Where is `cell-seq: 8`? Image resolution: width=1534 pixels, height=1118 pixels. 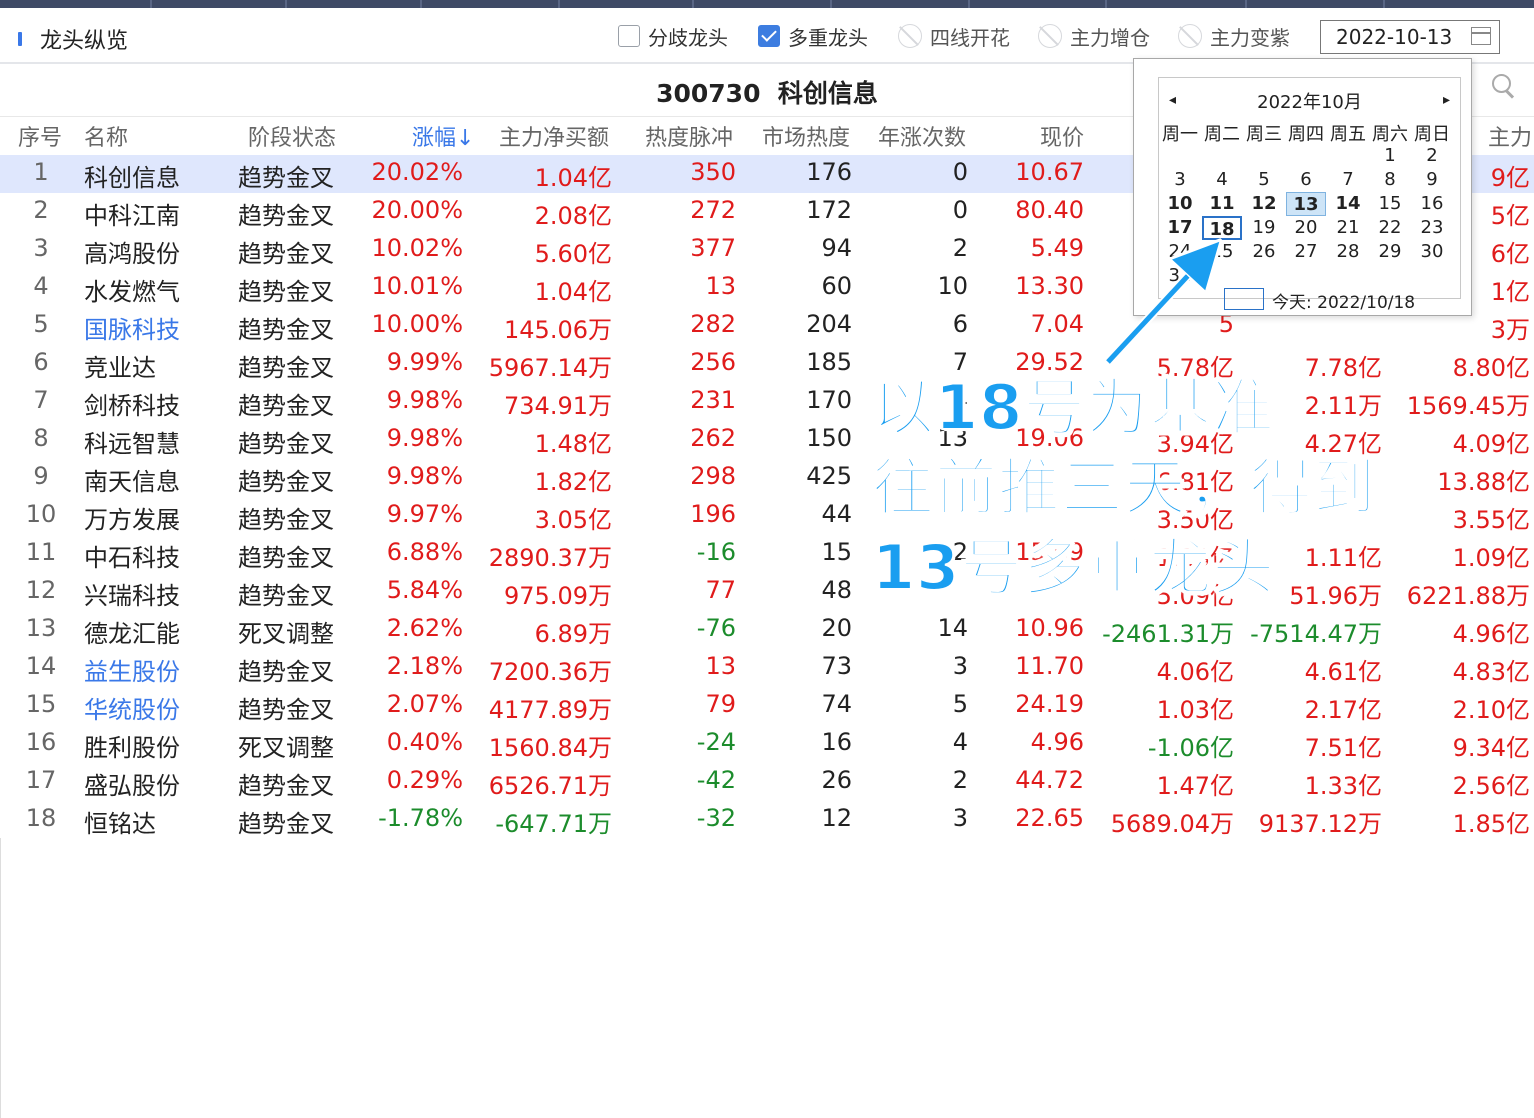
cell-seq: 8 is located at coordinates (41, 438).